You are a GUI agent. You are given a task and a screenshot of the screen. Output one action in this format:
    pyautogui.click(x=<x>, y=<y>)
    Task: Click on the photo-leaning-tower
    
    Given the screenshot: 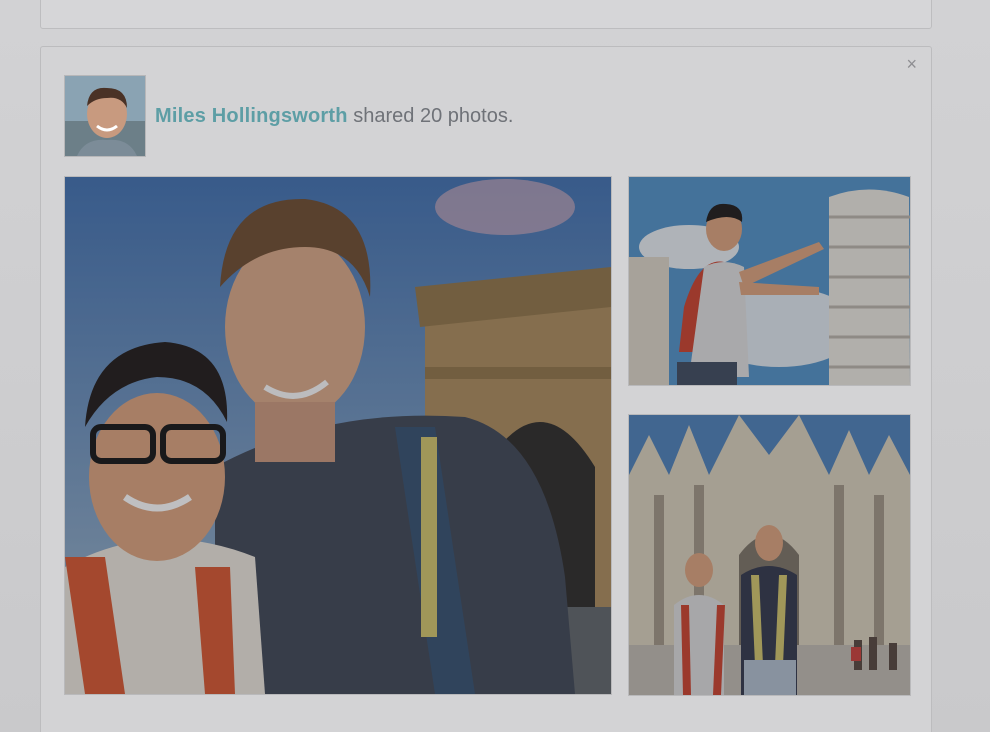 What is the action you would take?
    pyautogui.click(x=769, y=281)
    